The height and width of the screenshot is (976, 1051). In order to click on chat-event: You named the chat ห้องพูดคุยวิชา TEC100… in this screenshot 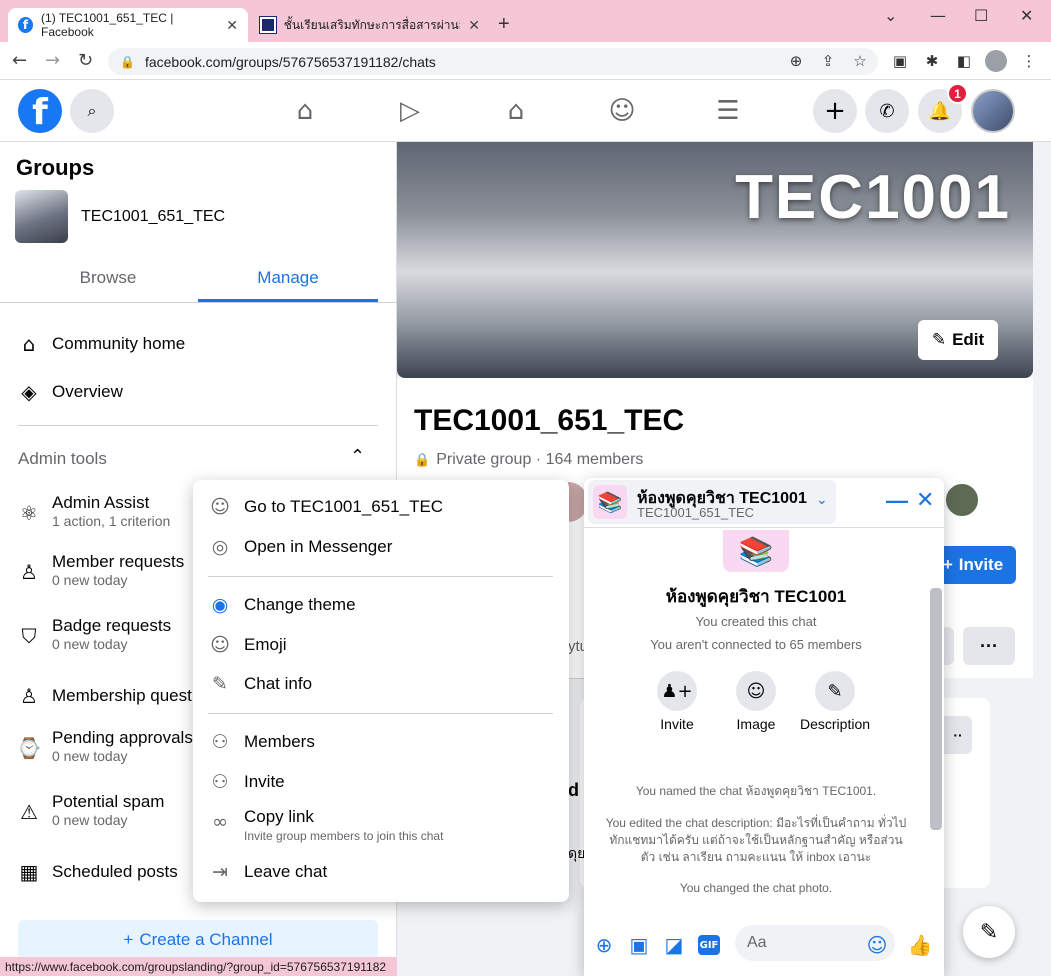, I will do `click(756, 791)`.